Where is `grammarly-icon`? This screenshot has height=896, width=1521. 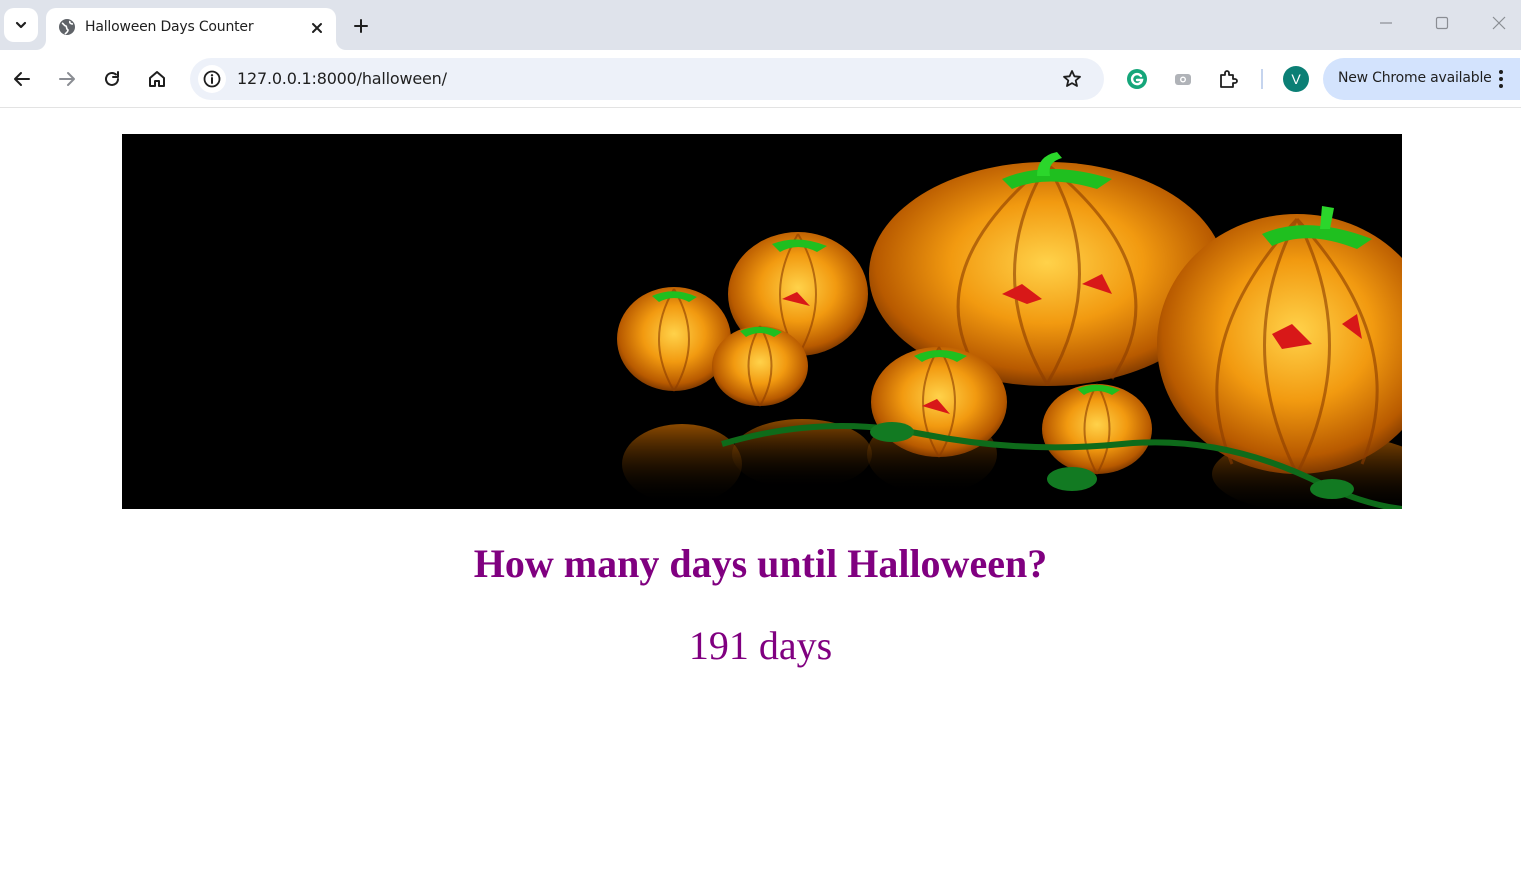 grammarly-icon is located at coordinates (1137, 79).